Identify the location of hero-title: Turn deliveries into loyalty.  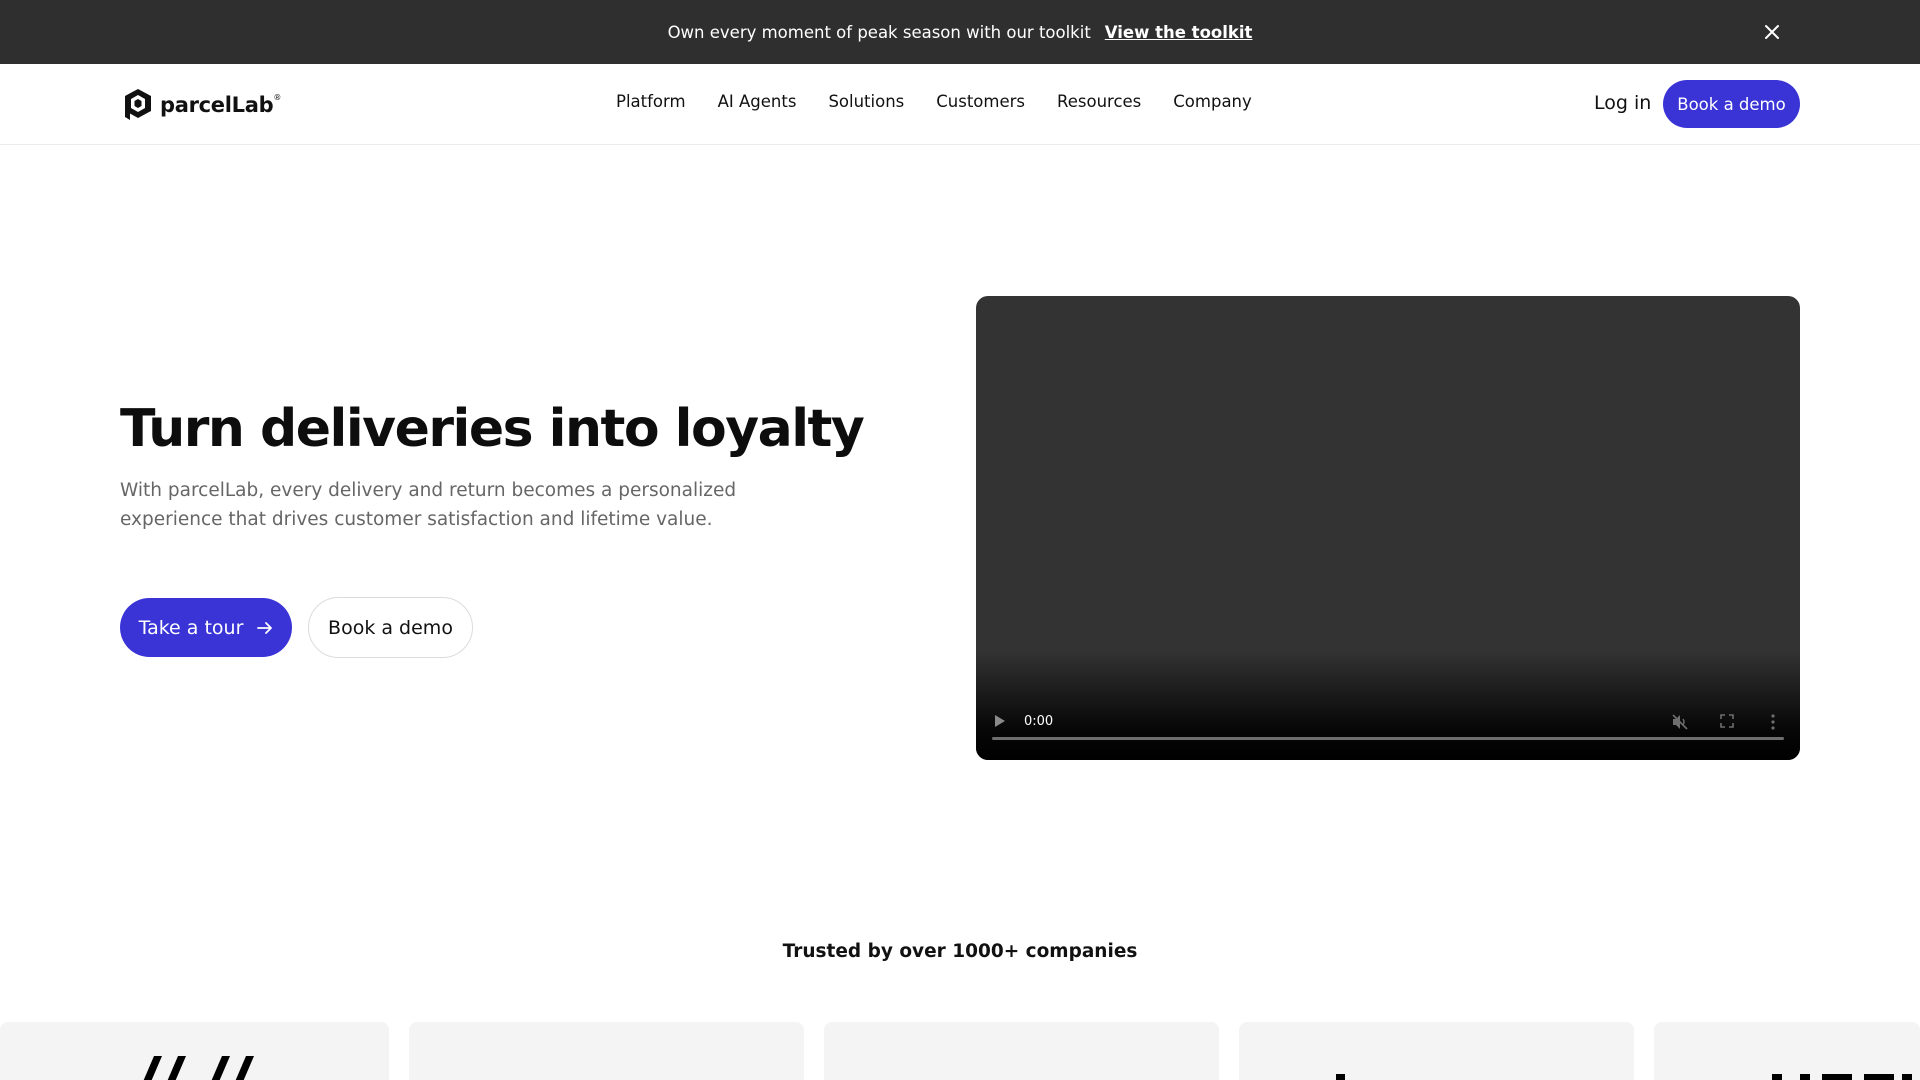
(492, 429).